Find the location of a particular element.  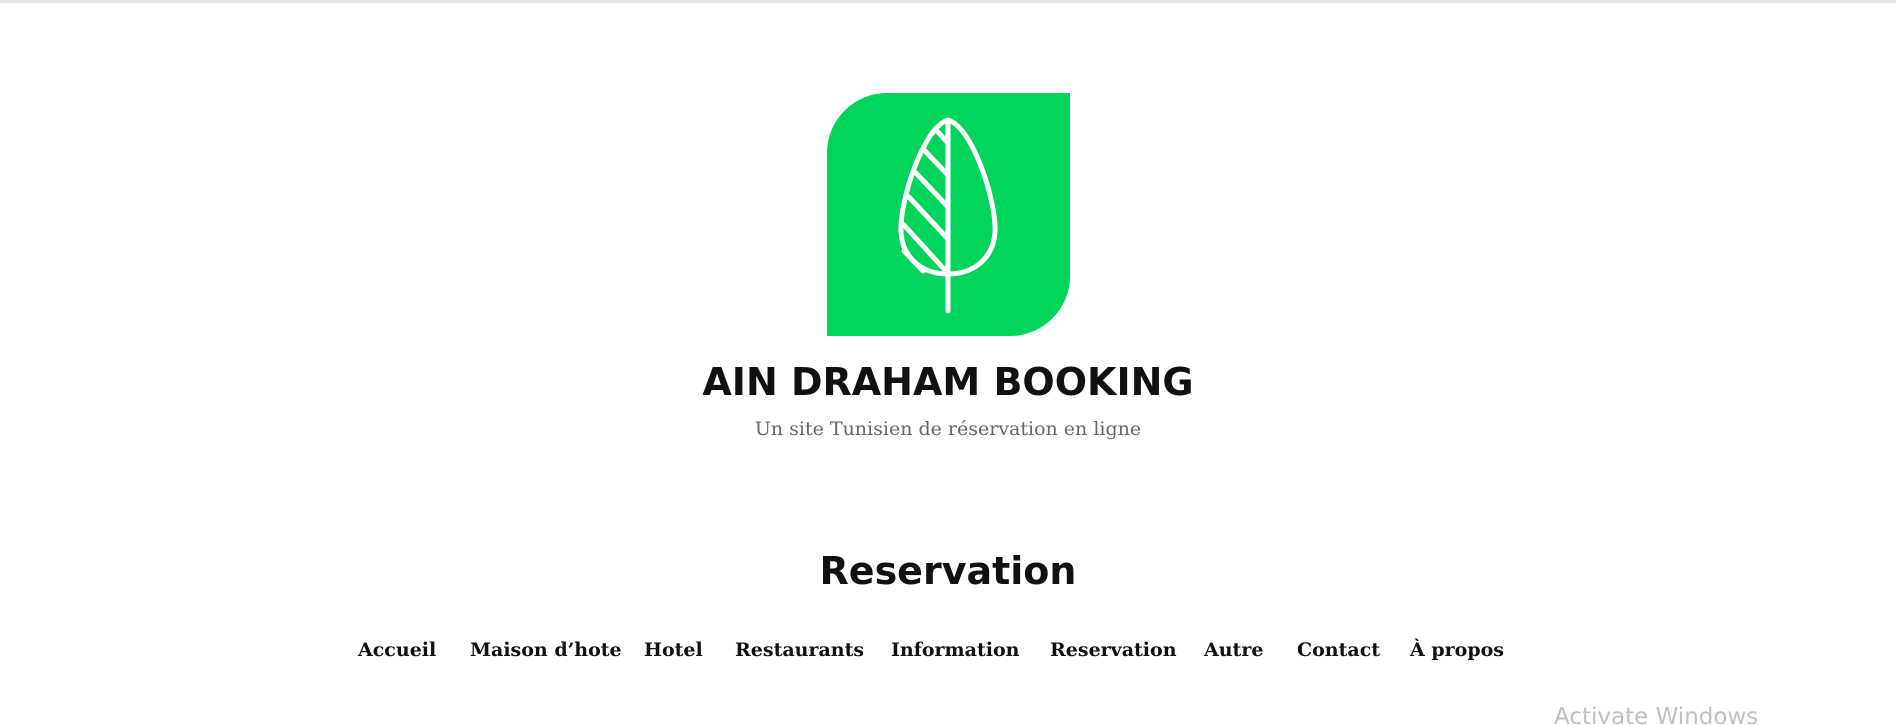

nav-item-contact: Contact is located at coordinates (1338, 650).